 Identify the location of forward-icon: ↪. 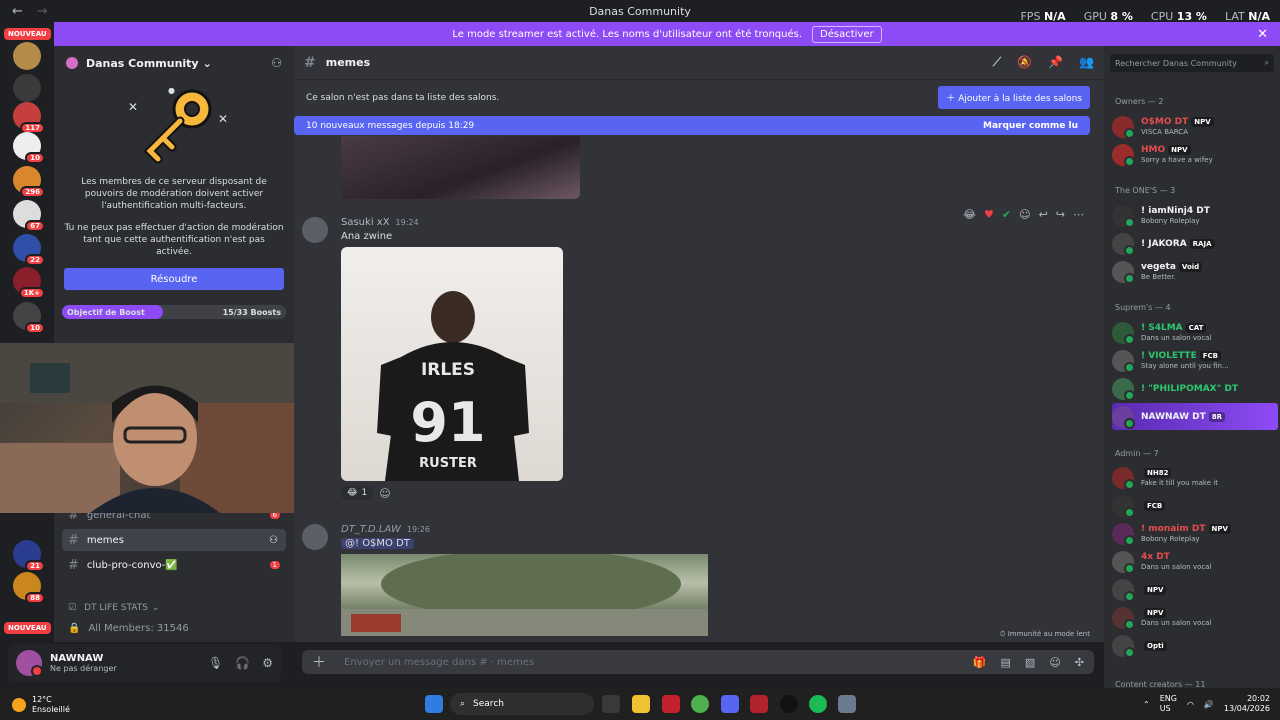
(1060, 214).